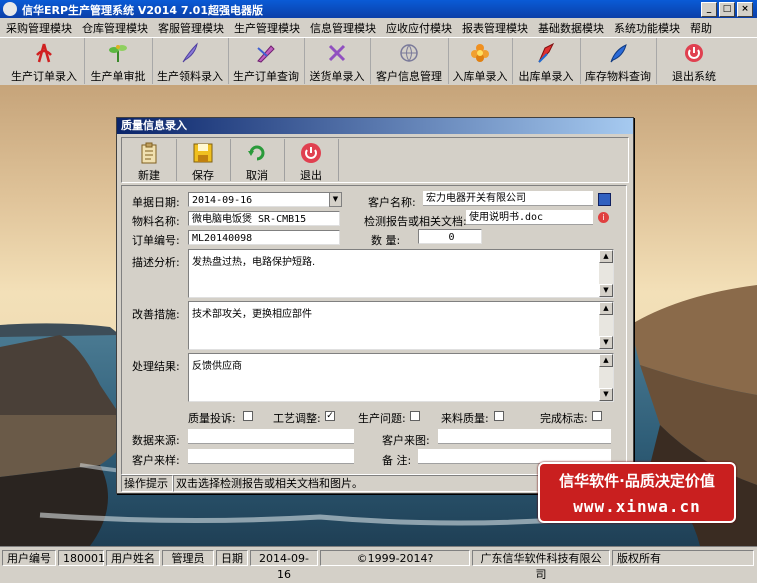 The height and width of the screenshot is (583, 757). I want to click on feather-icon, so click(190, 52).